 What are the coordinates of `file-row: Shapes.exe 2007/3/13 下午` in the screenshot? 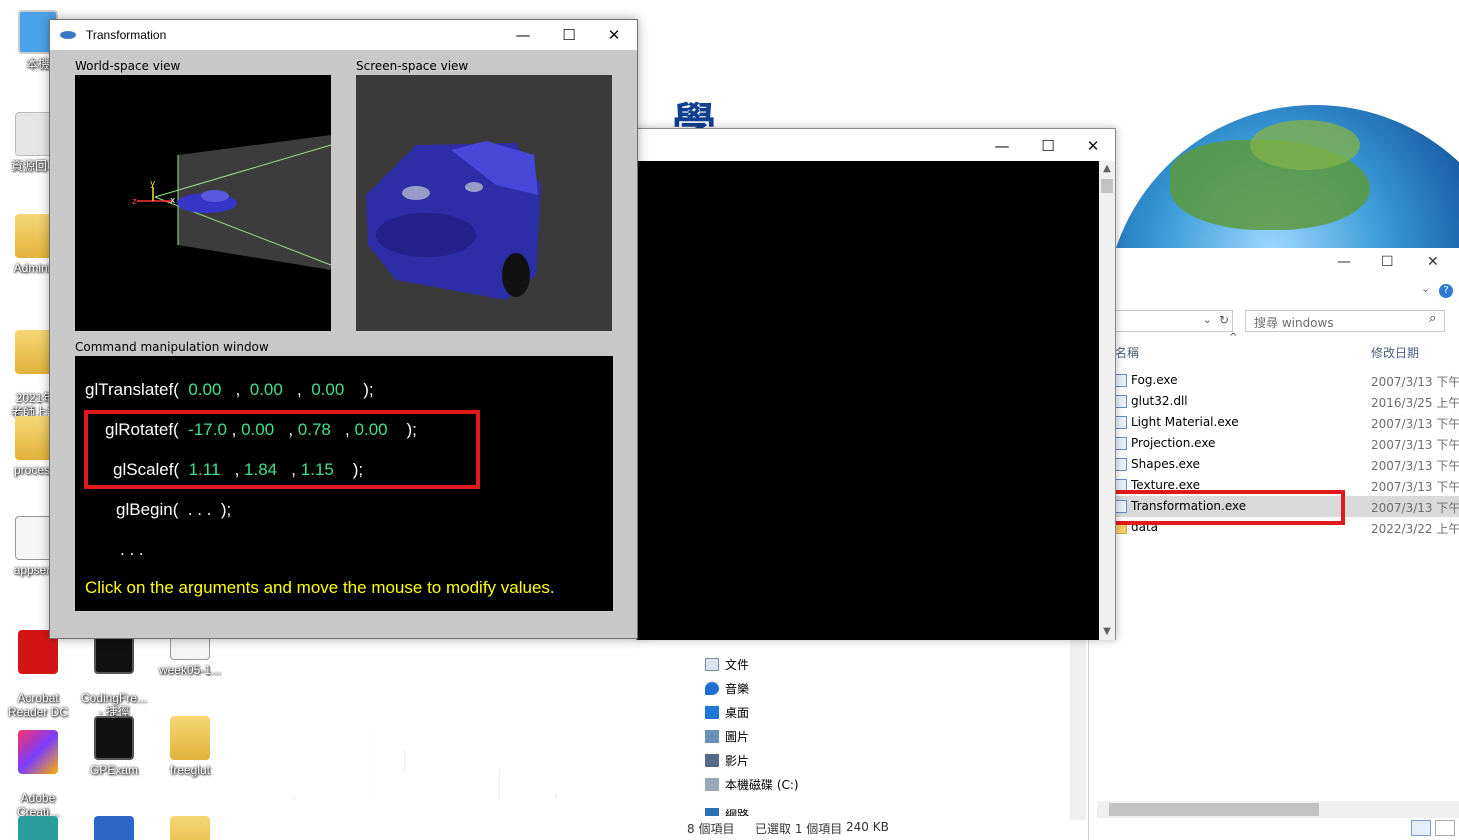 It's located at (1287, 464).